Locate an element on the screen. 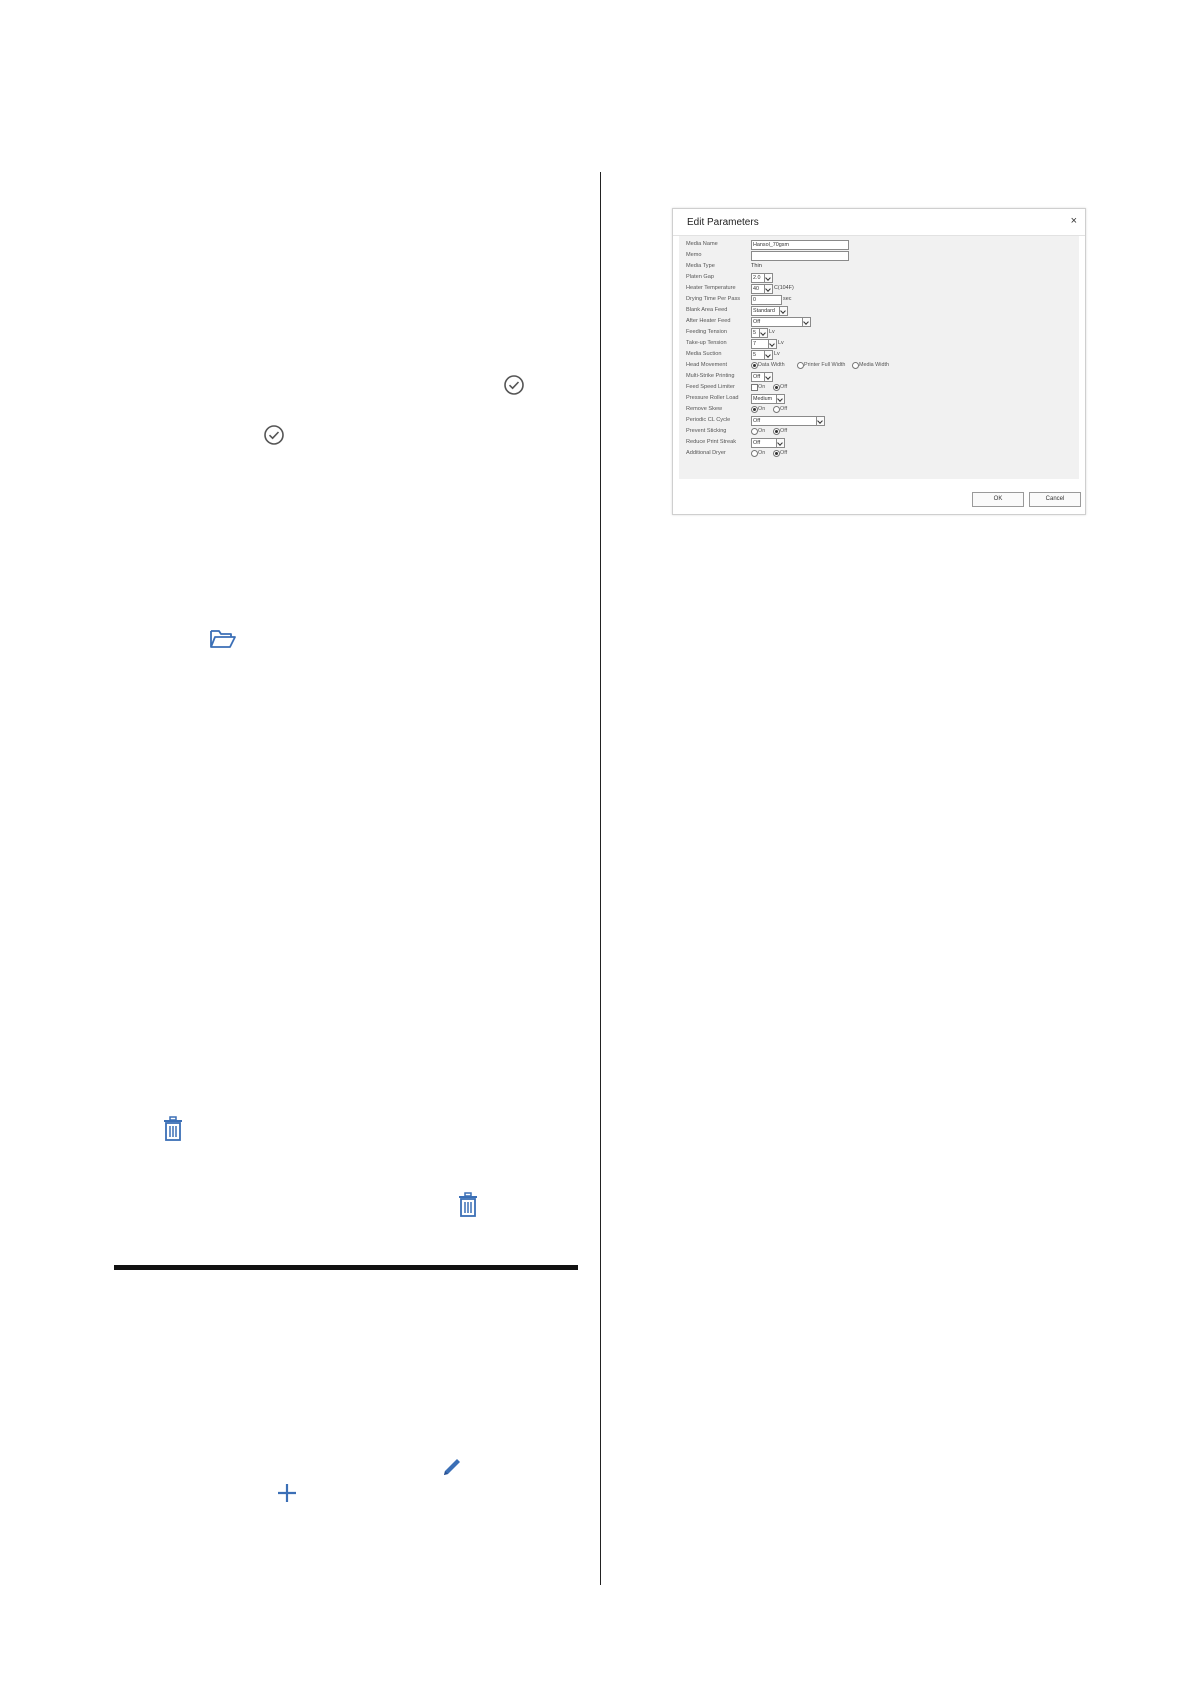  remove-skew-option-label: On is located at coordinates (762, 409).